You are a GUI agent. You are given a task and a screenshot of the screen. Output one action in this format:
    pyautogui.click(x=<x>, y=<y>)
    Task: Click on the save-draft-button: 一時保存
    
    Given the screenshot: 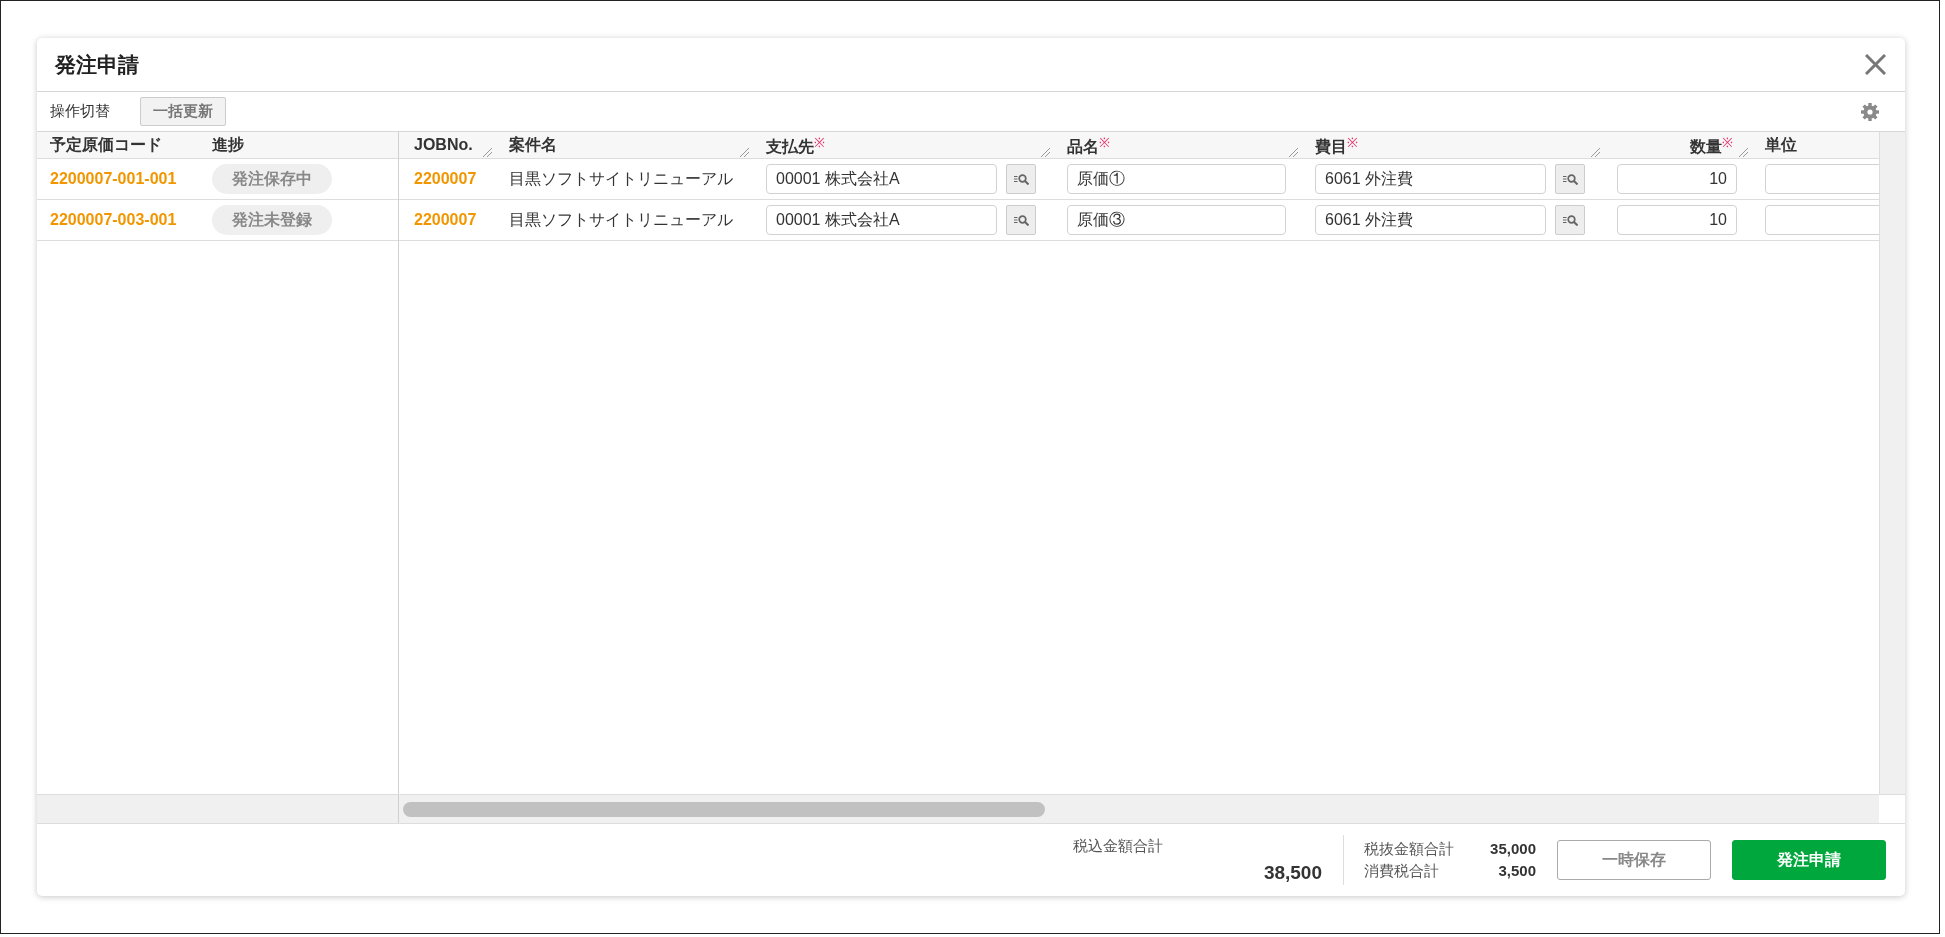 What is the action you would take?
    pyautogui.click(x=1634, y=860)
    